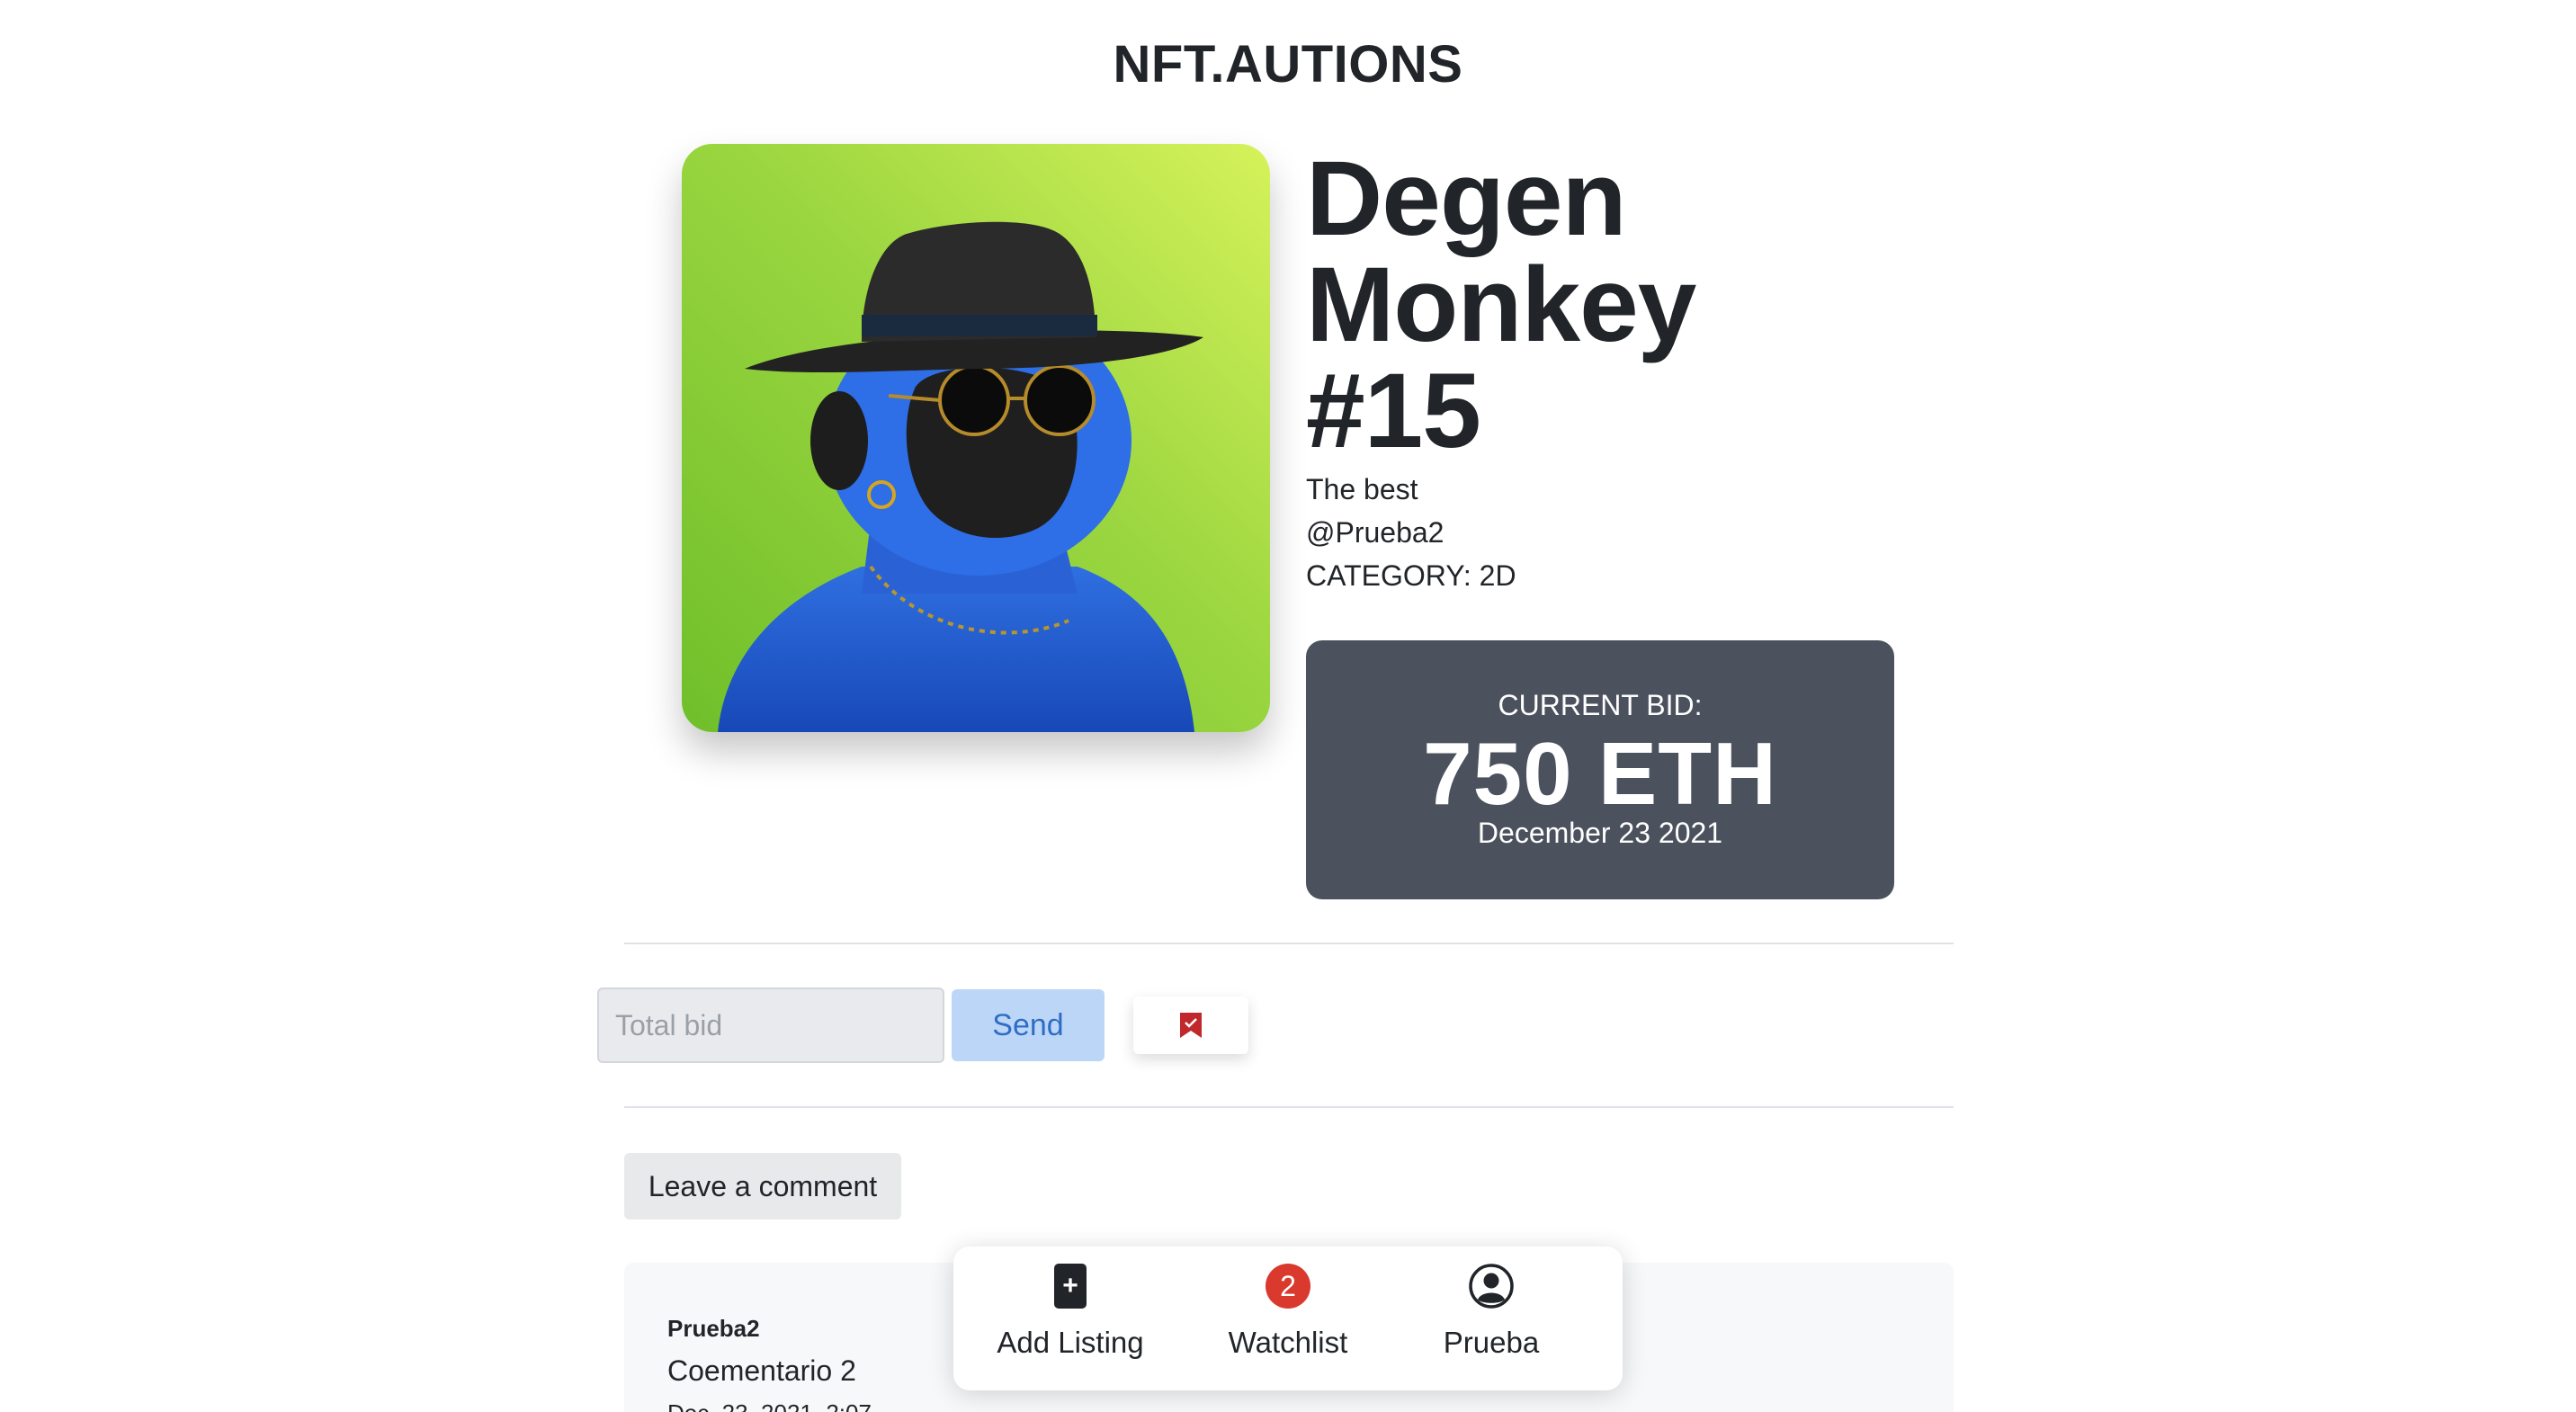  I want to click on current-bid-card: CURRENT BID: 750 ETH December 23 2021, so click(1600, 769).